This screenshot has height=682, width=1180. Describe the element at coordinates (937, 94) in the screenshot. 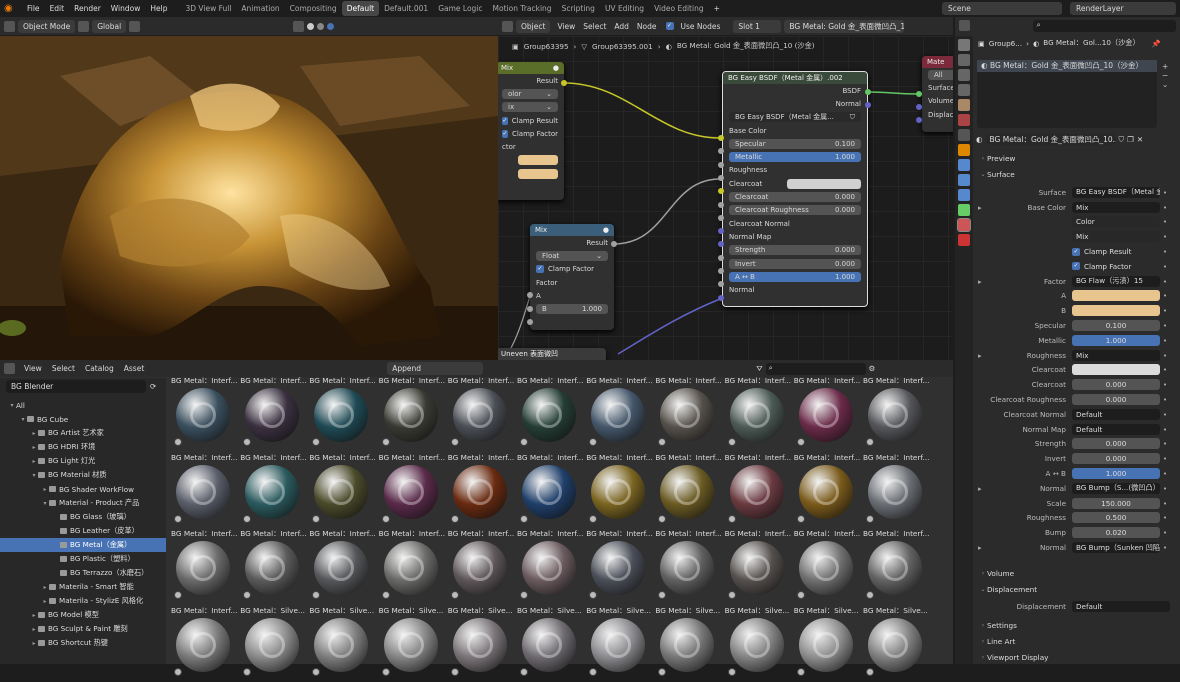

I see `material-output-node: Mate All Surface Volume Displac` at that location.